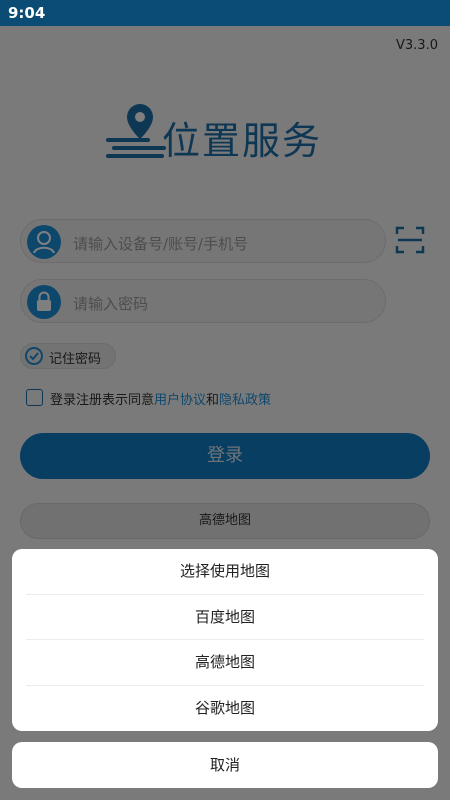 This screenshot has width=450, height=800. What do you see at coordinates (225, 617) in the screenshot?
I see `option-baidu-map: 百度地图` at bounding box center [225, 617].